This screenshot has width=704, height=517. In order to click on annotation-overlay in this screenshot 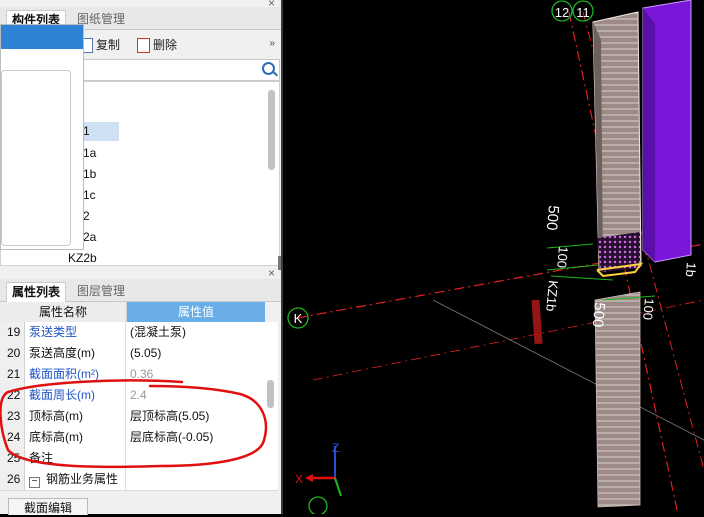, I will do `click(134, 424)`.